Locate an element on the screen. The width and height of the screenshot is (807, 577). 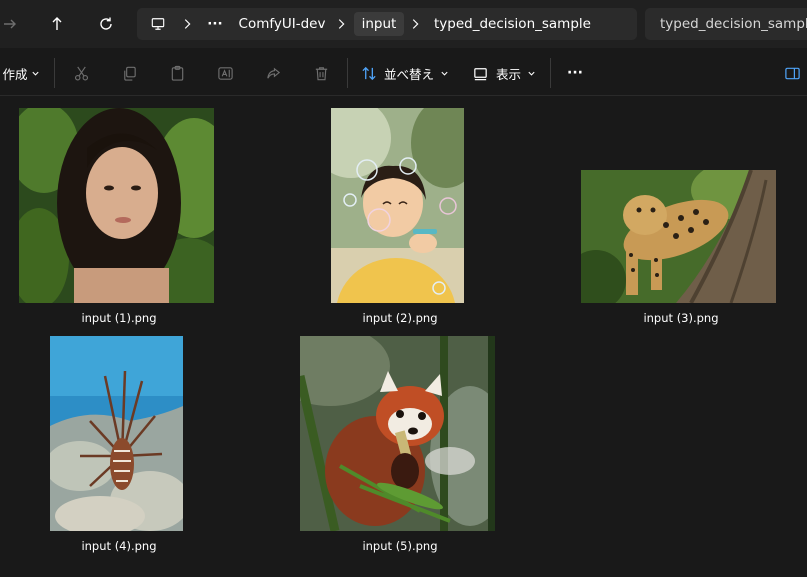
copy-icon is located at coordinates (129, 73).